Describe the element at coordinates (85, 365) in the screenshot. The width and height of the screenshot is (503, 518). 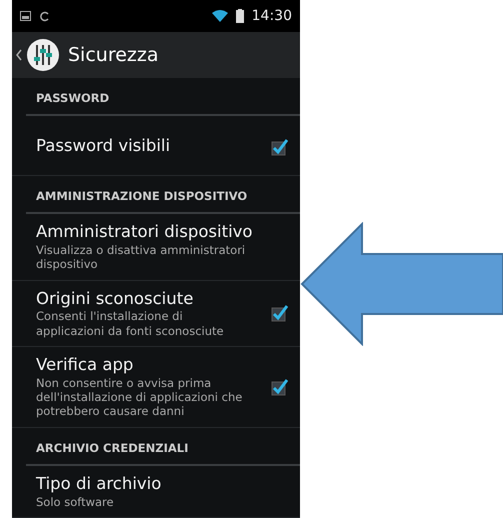
I see `setting-title: Verifica app` at that location.